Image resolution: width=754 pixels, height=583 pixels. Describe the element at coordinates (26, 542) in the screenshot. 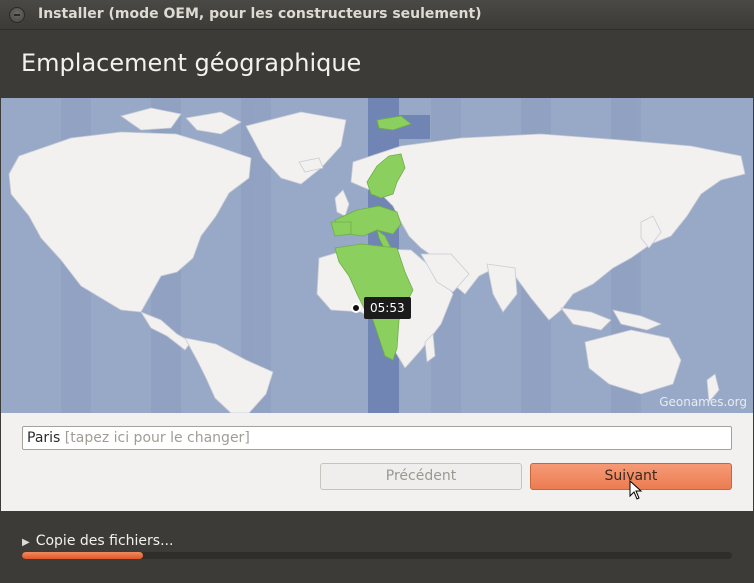

I see `expander-arrow-icon: ▶` at that location.